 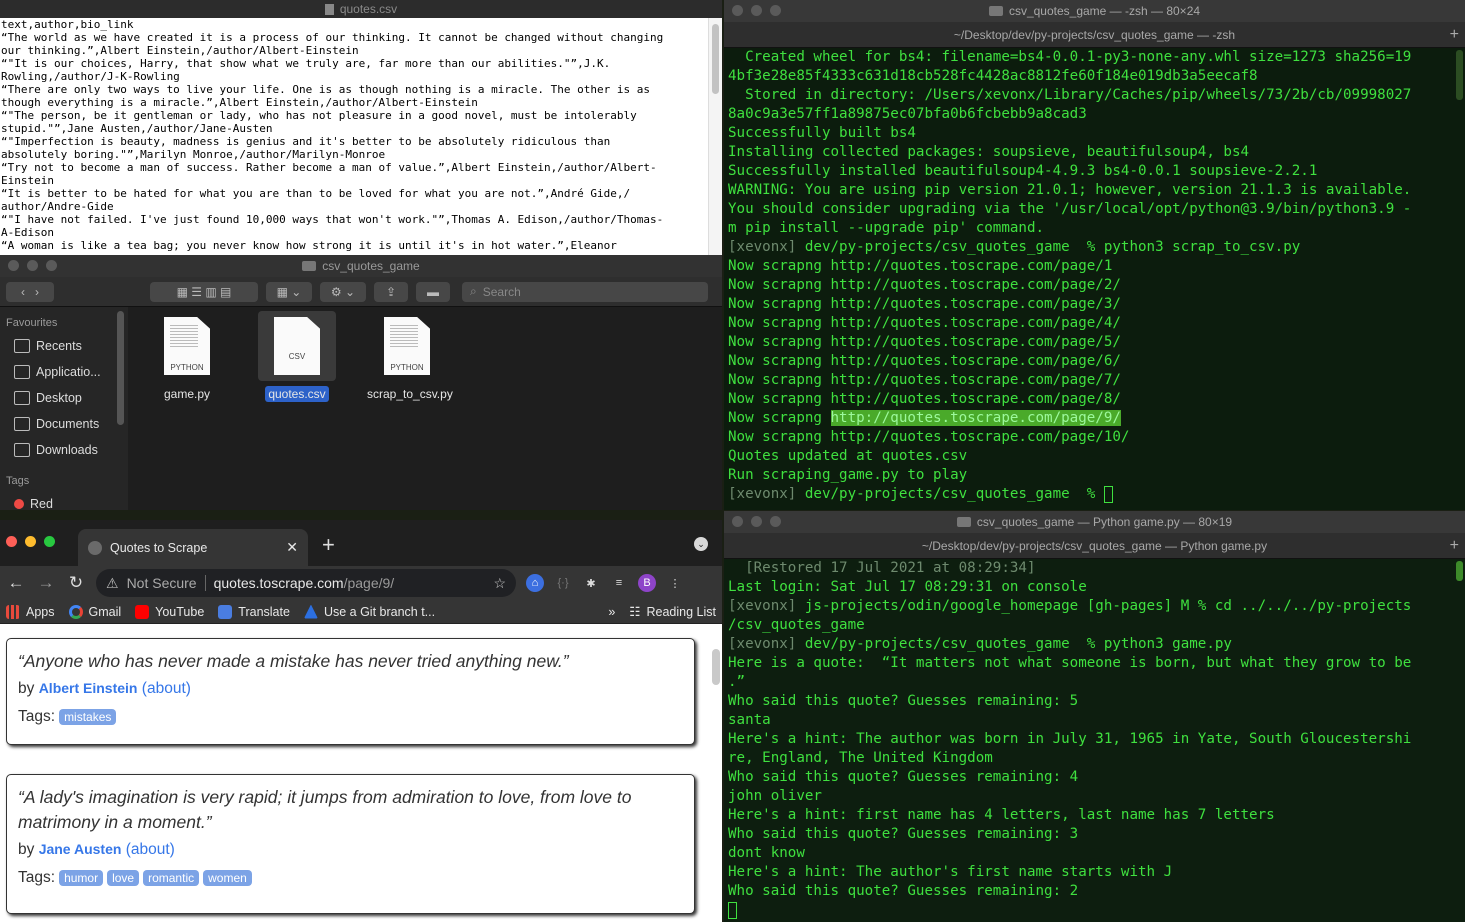 What do you see at coordinates (775, 796) in the screenshot?
I see `terminal-line: john oliver` at bounding box center [775, 796].